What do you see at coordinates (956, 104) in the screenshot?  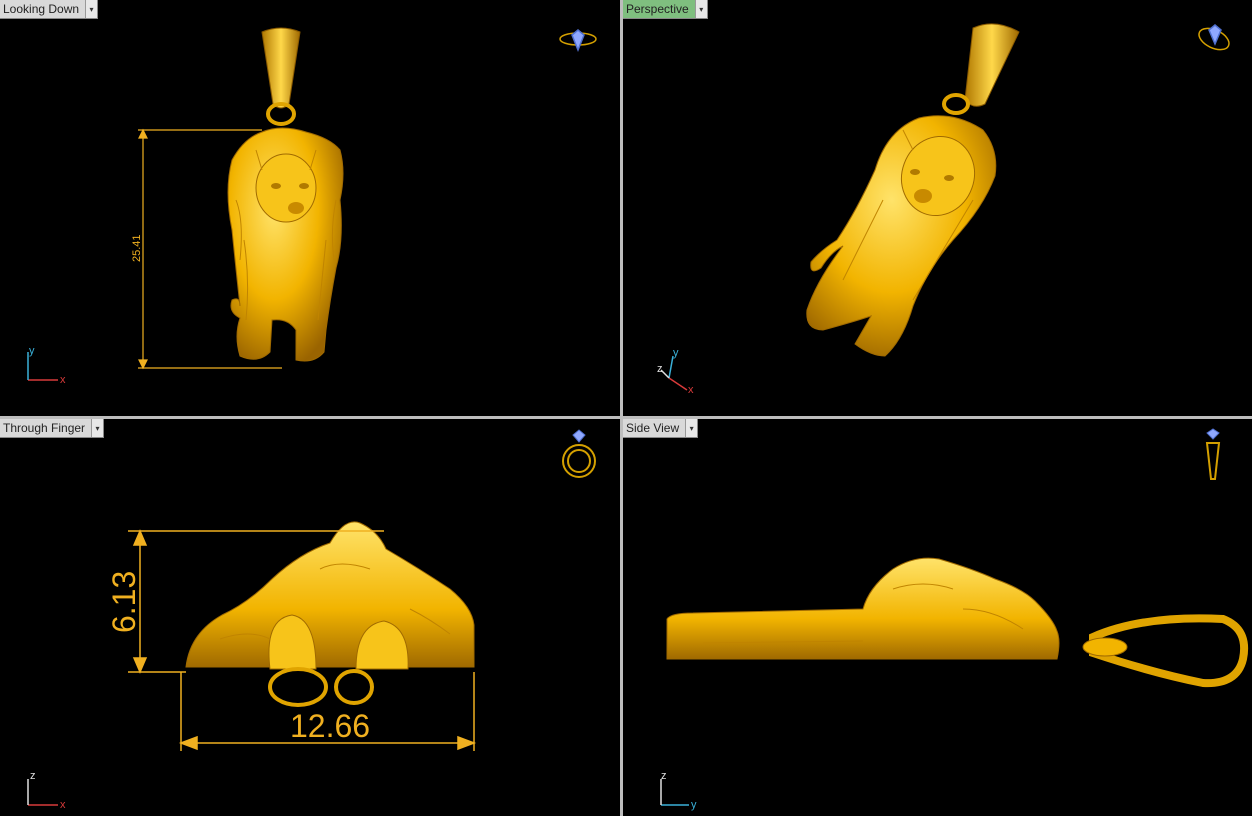 I see `bail-loop` at bounding box center [956, 104].